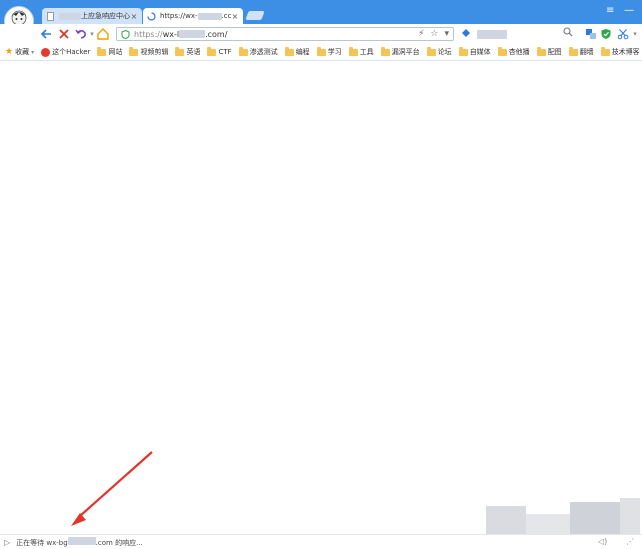  Describe the element at coordinates (103, 34) in the screenshot. I see `home-icon` at that location.